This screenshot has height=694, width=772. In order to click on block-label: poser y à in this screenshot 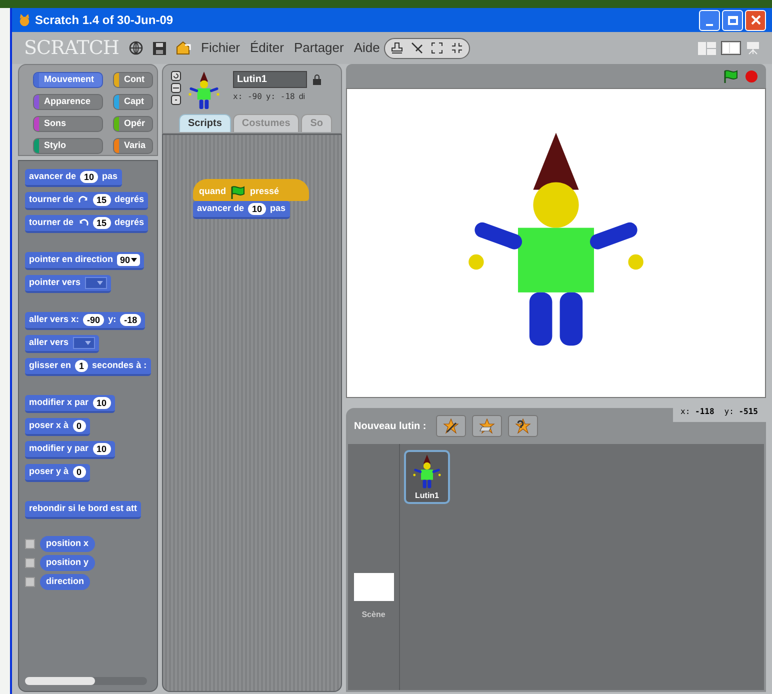, I will do `click(49, 471)`.